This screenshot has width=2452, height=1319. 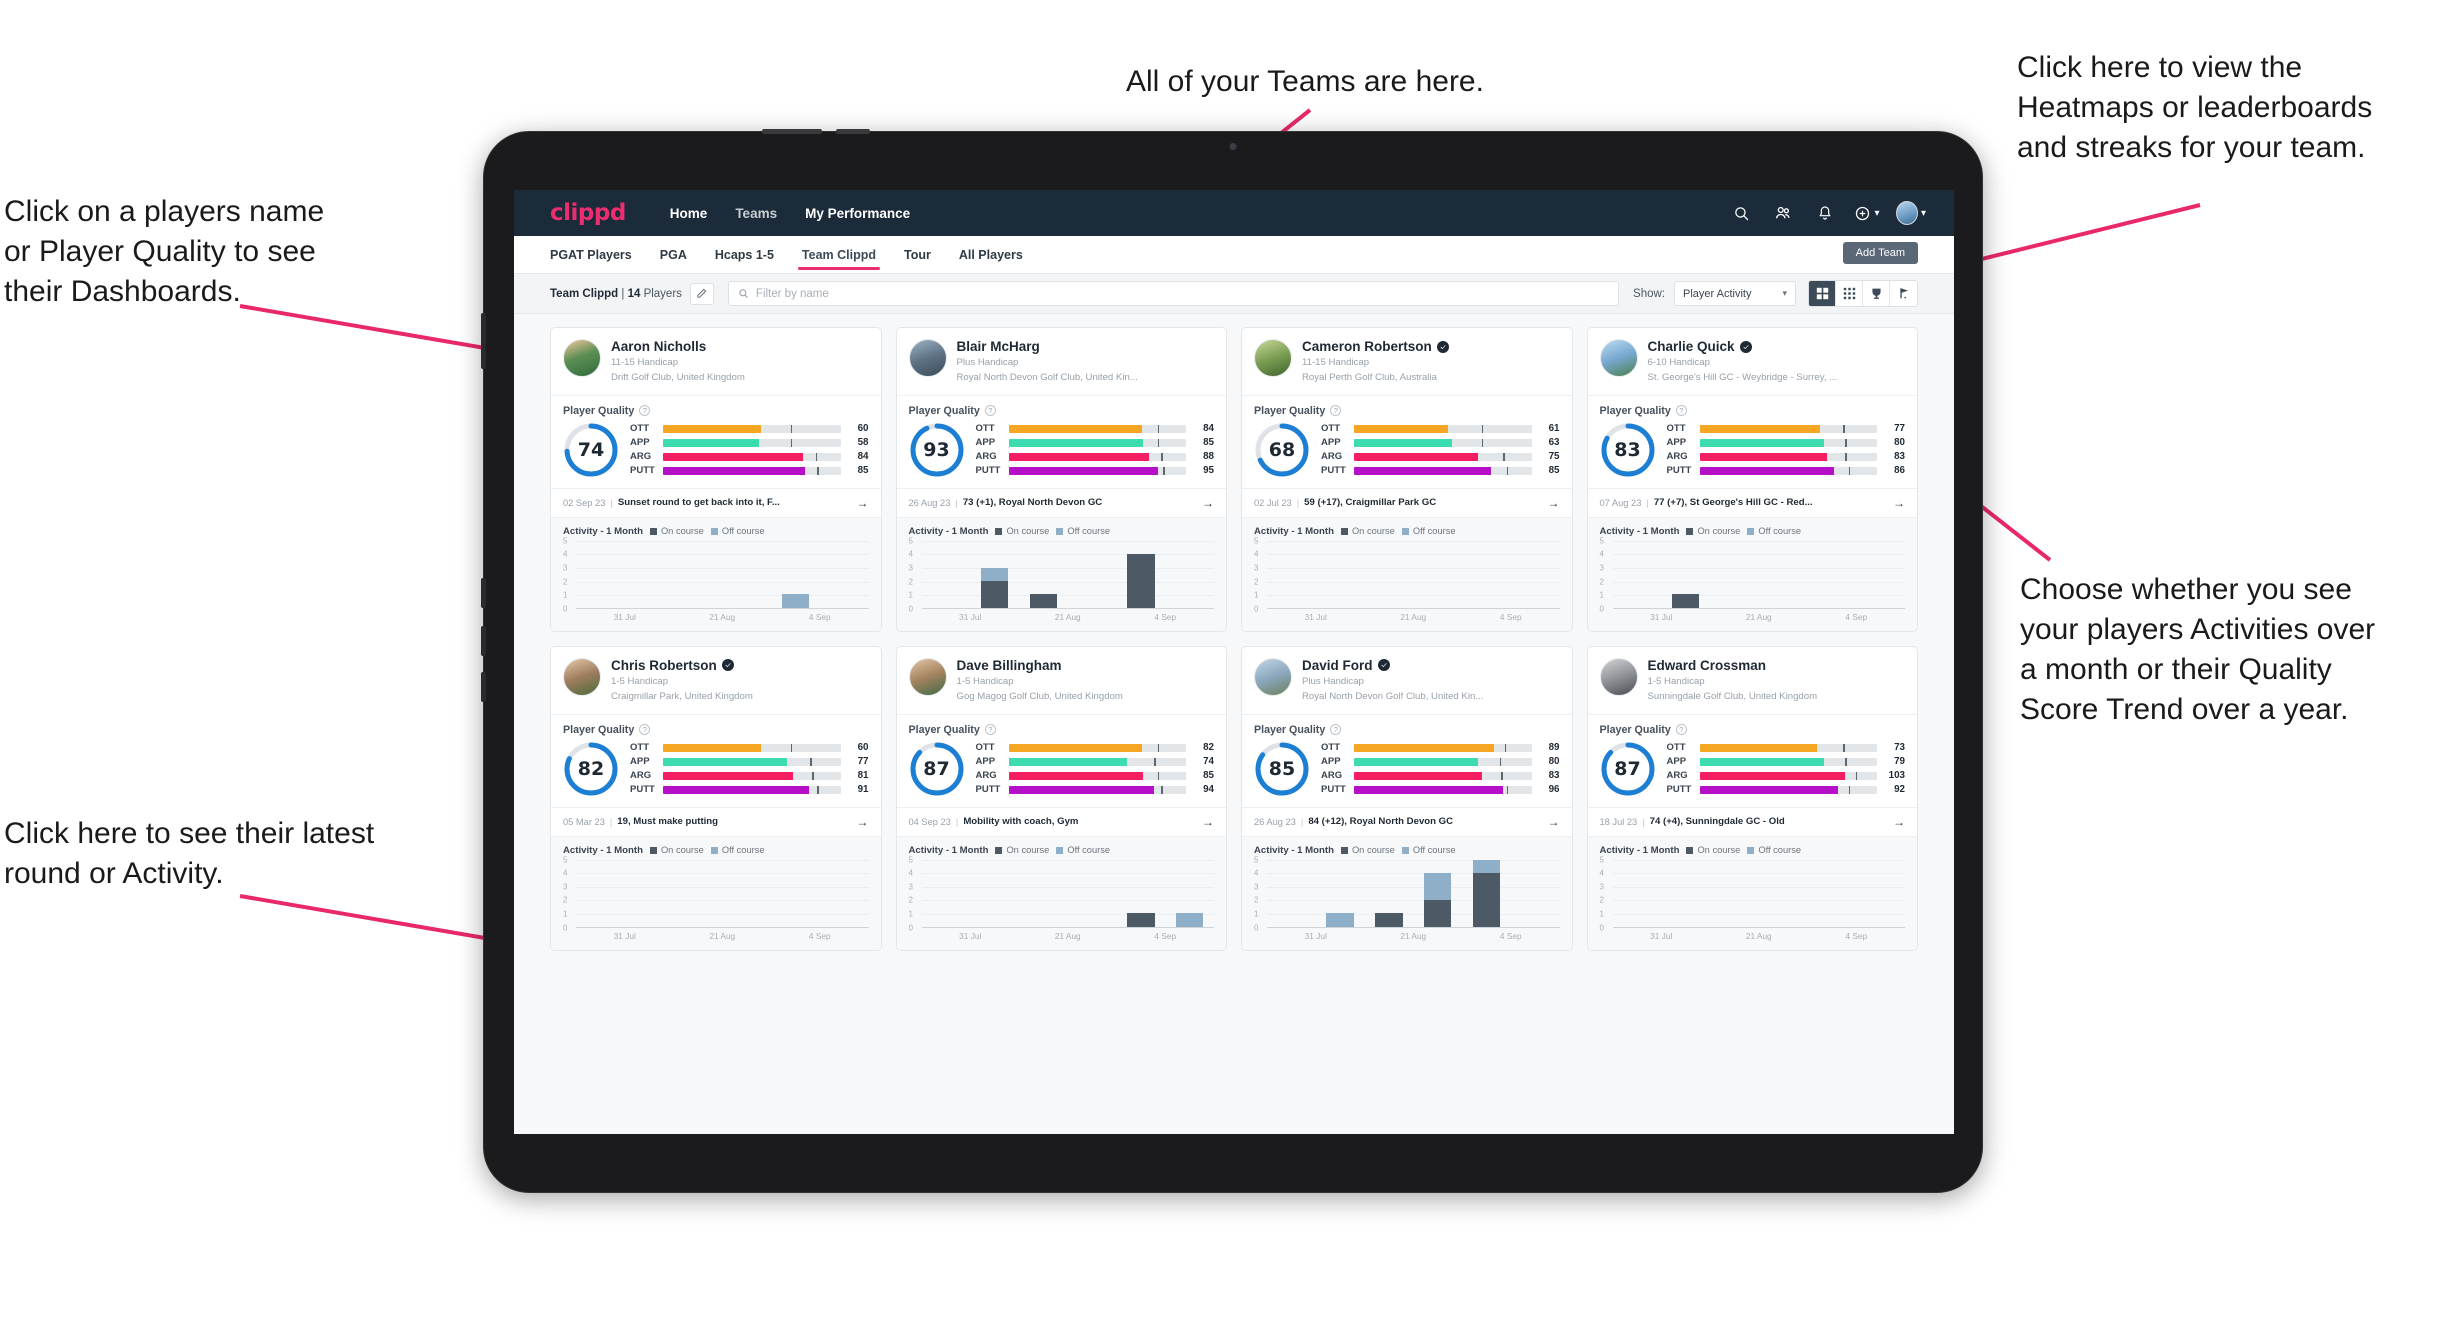 I want to click on player-name-row: Edward Crossman, so click(x=1733, y=665).